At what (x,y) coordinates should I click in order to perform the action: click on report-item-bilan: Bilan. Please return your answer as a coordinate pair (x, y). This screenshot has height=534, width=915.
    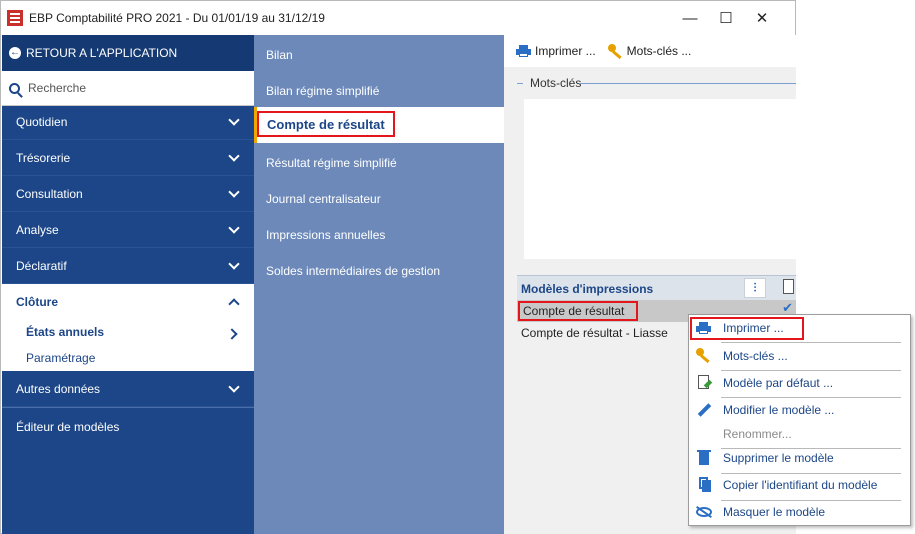
    Looking at the image, I should click on (279, 55).